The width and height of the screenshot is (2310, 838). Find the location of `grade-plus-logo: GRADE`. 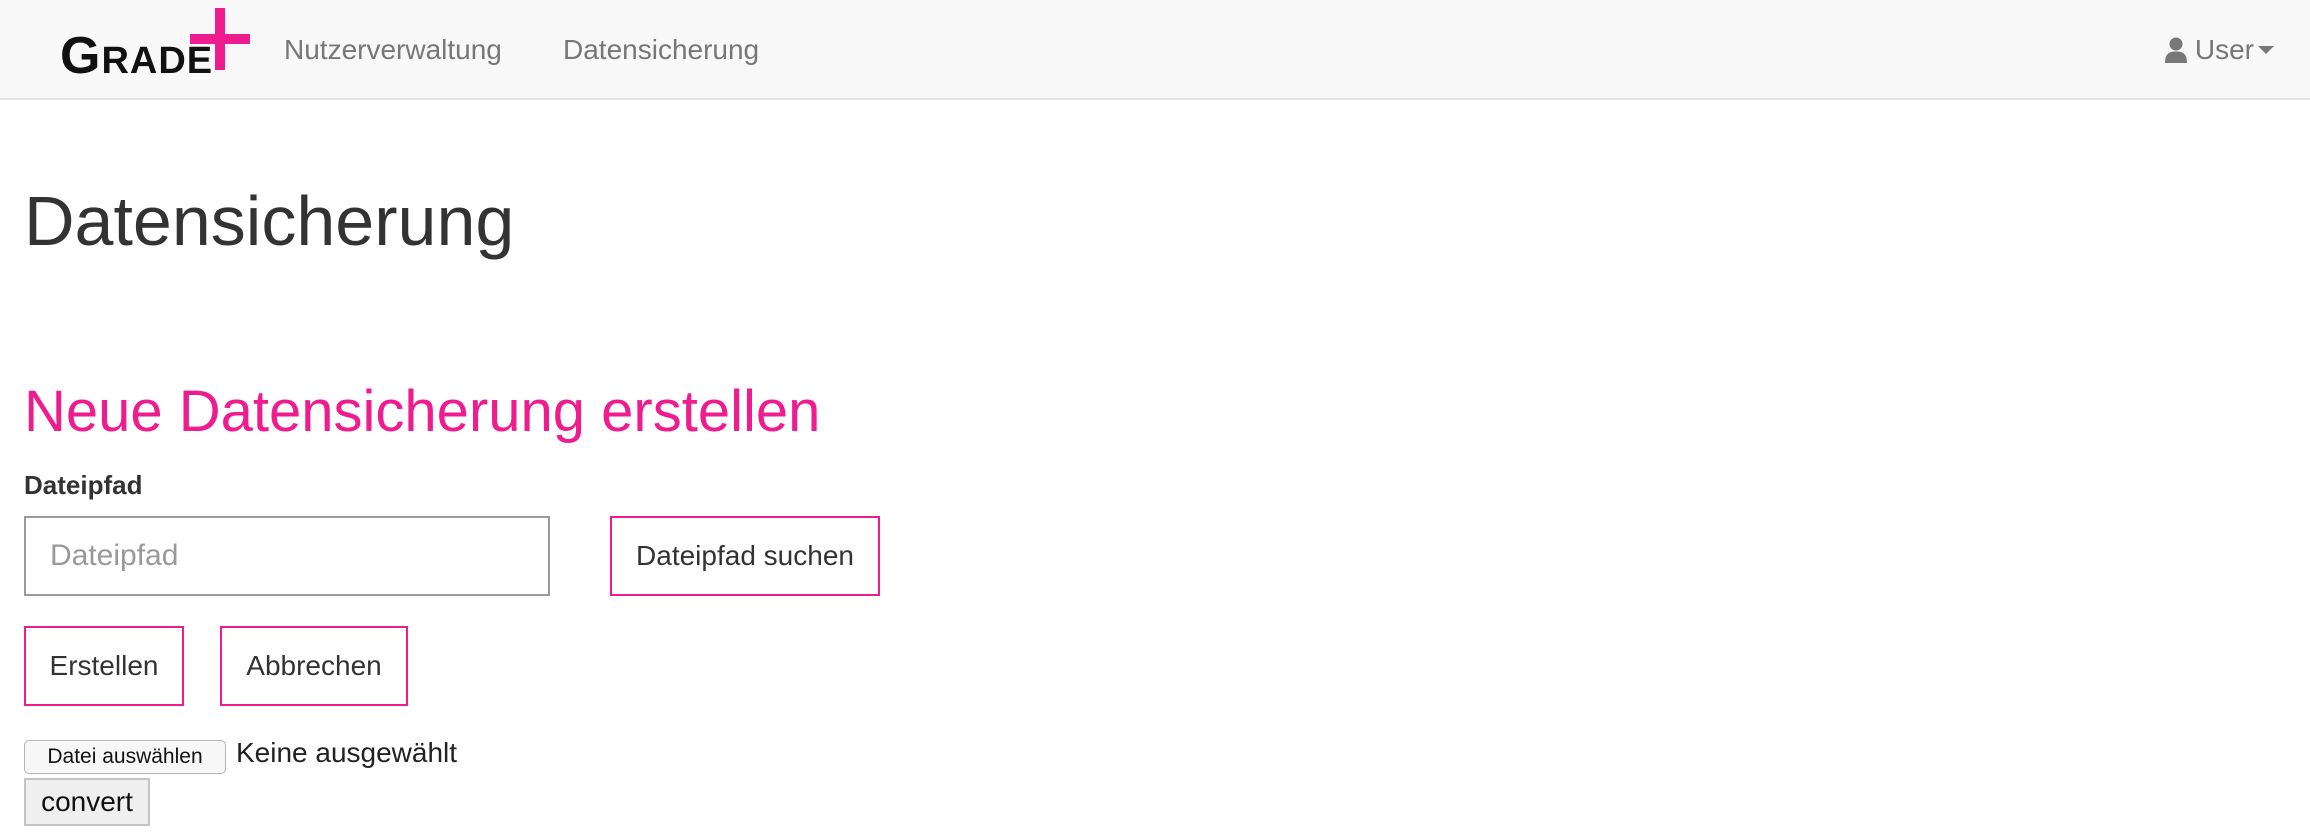

grade-plus-logo: GRADE is located at coordinates (155, 48).